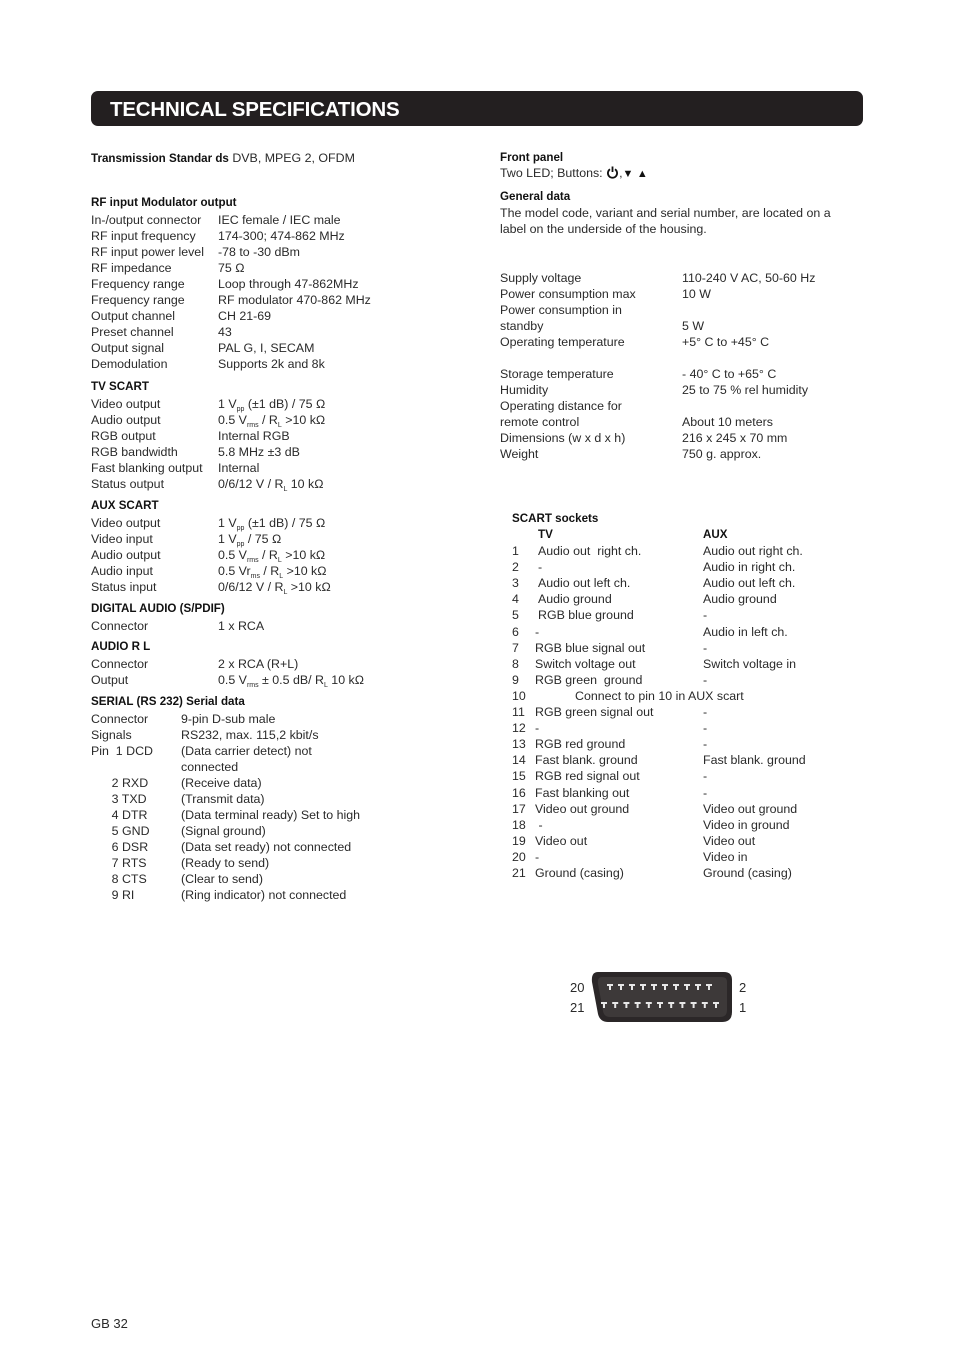  Describe the element at coordinates (158, 608) in the screenshot. I see `digital-audio-heading: DIGITAL AUDIO (S/PDIF)` at that location.